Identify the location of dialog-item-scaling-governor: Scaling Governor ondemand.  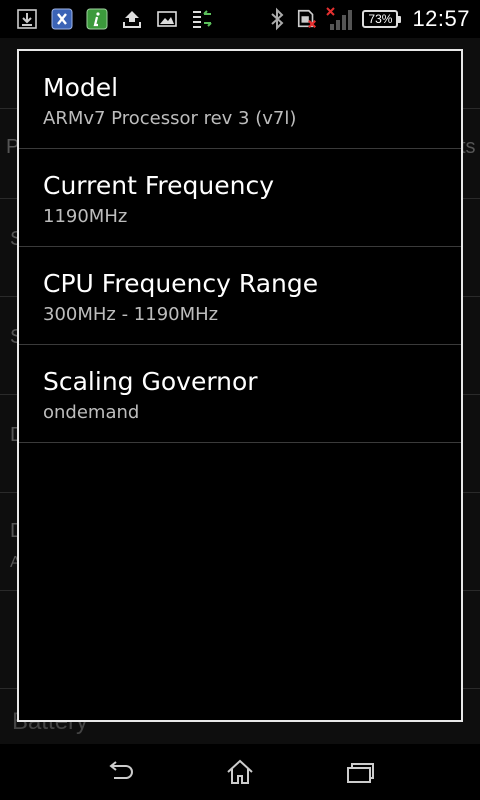
(240, 394).